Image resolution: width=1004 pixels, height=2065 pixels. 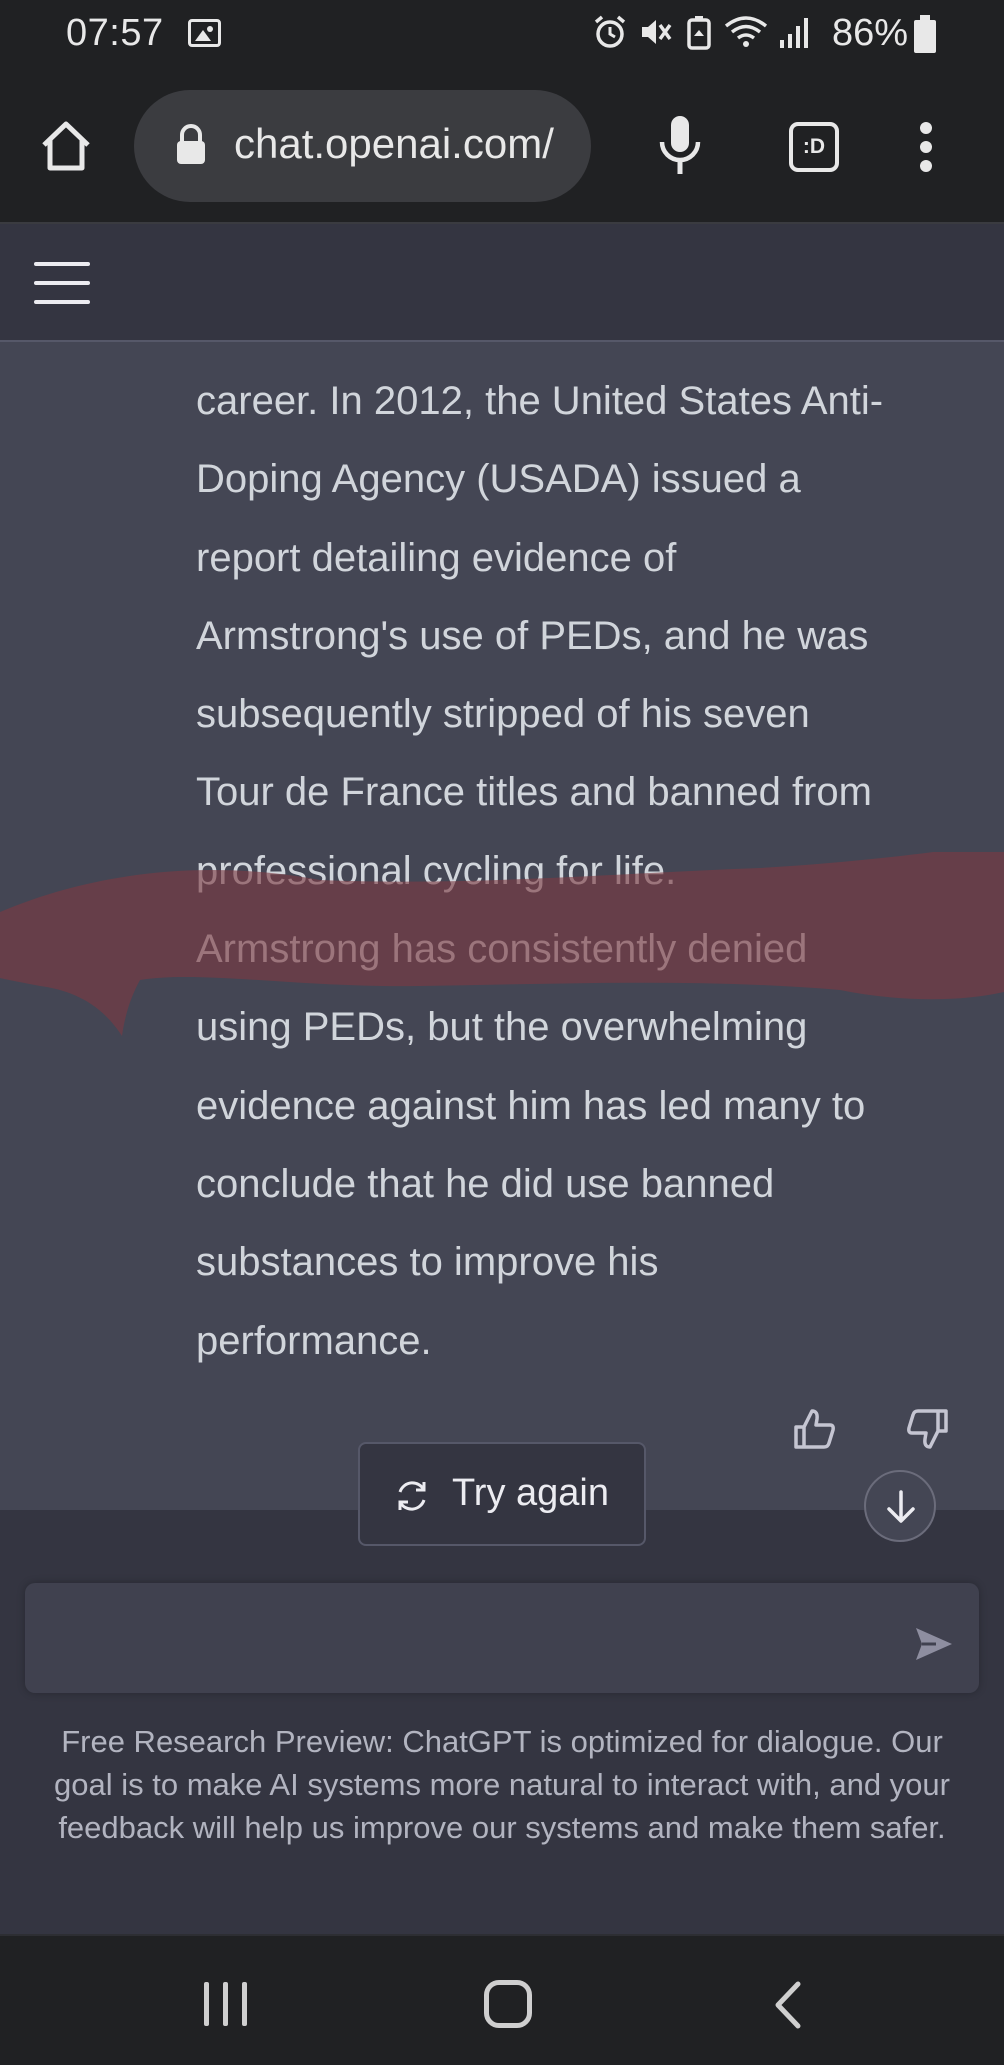 What do you see at coordinates (925, 34) in the screenshot?
I see `battery-icon` at bounding box center [925, 34].